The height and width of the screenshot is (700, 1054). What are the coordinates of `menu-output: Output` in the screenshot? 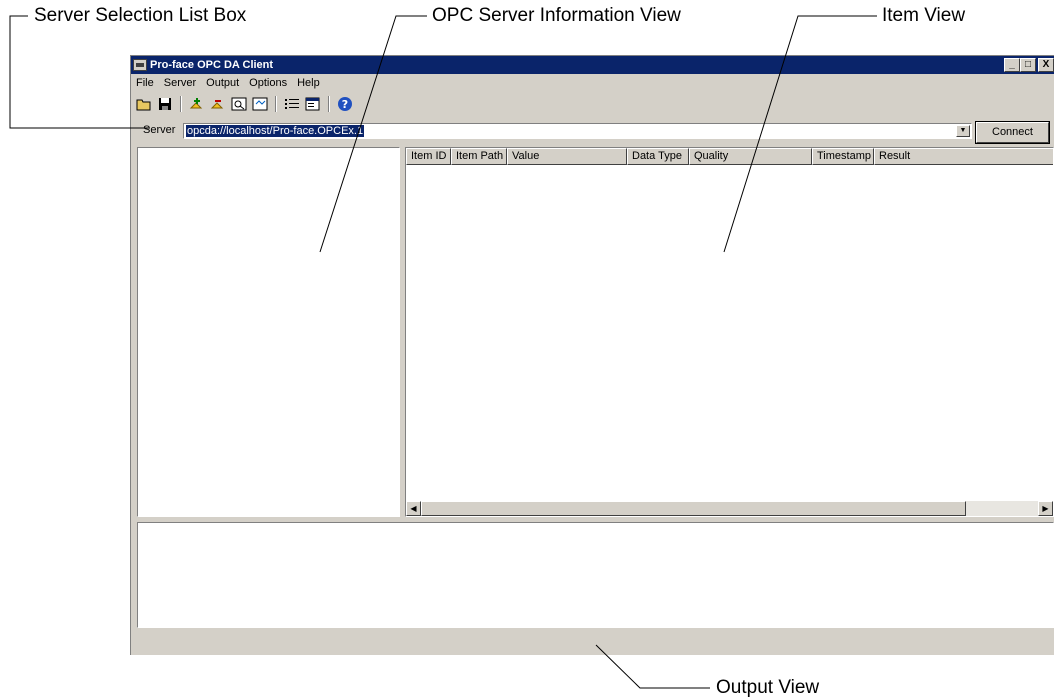 It's located at (222, 83).